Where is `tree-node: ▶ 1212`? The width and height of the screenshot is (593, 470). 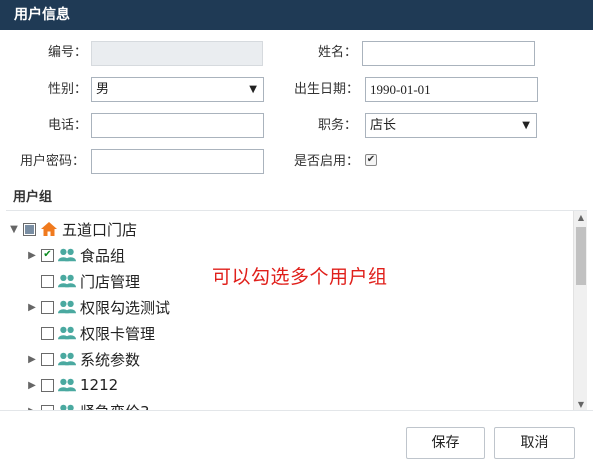 tree-node: ▶ 1212 is located at coordinates (72, 385).